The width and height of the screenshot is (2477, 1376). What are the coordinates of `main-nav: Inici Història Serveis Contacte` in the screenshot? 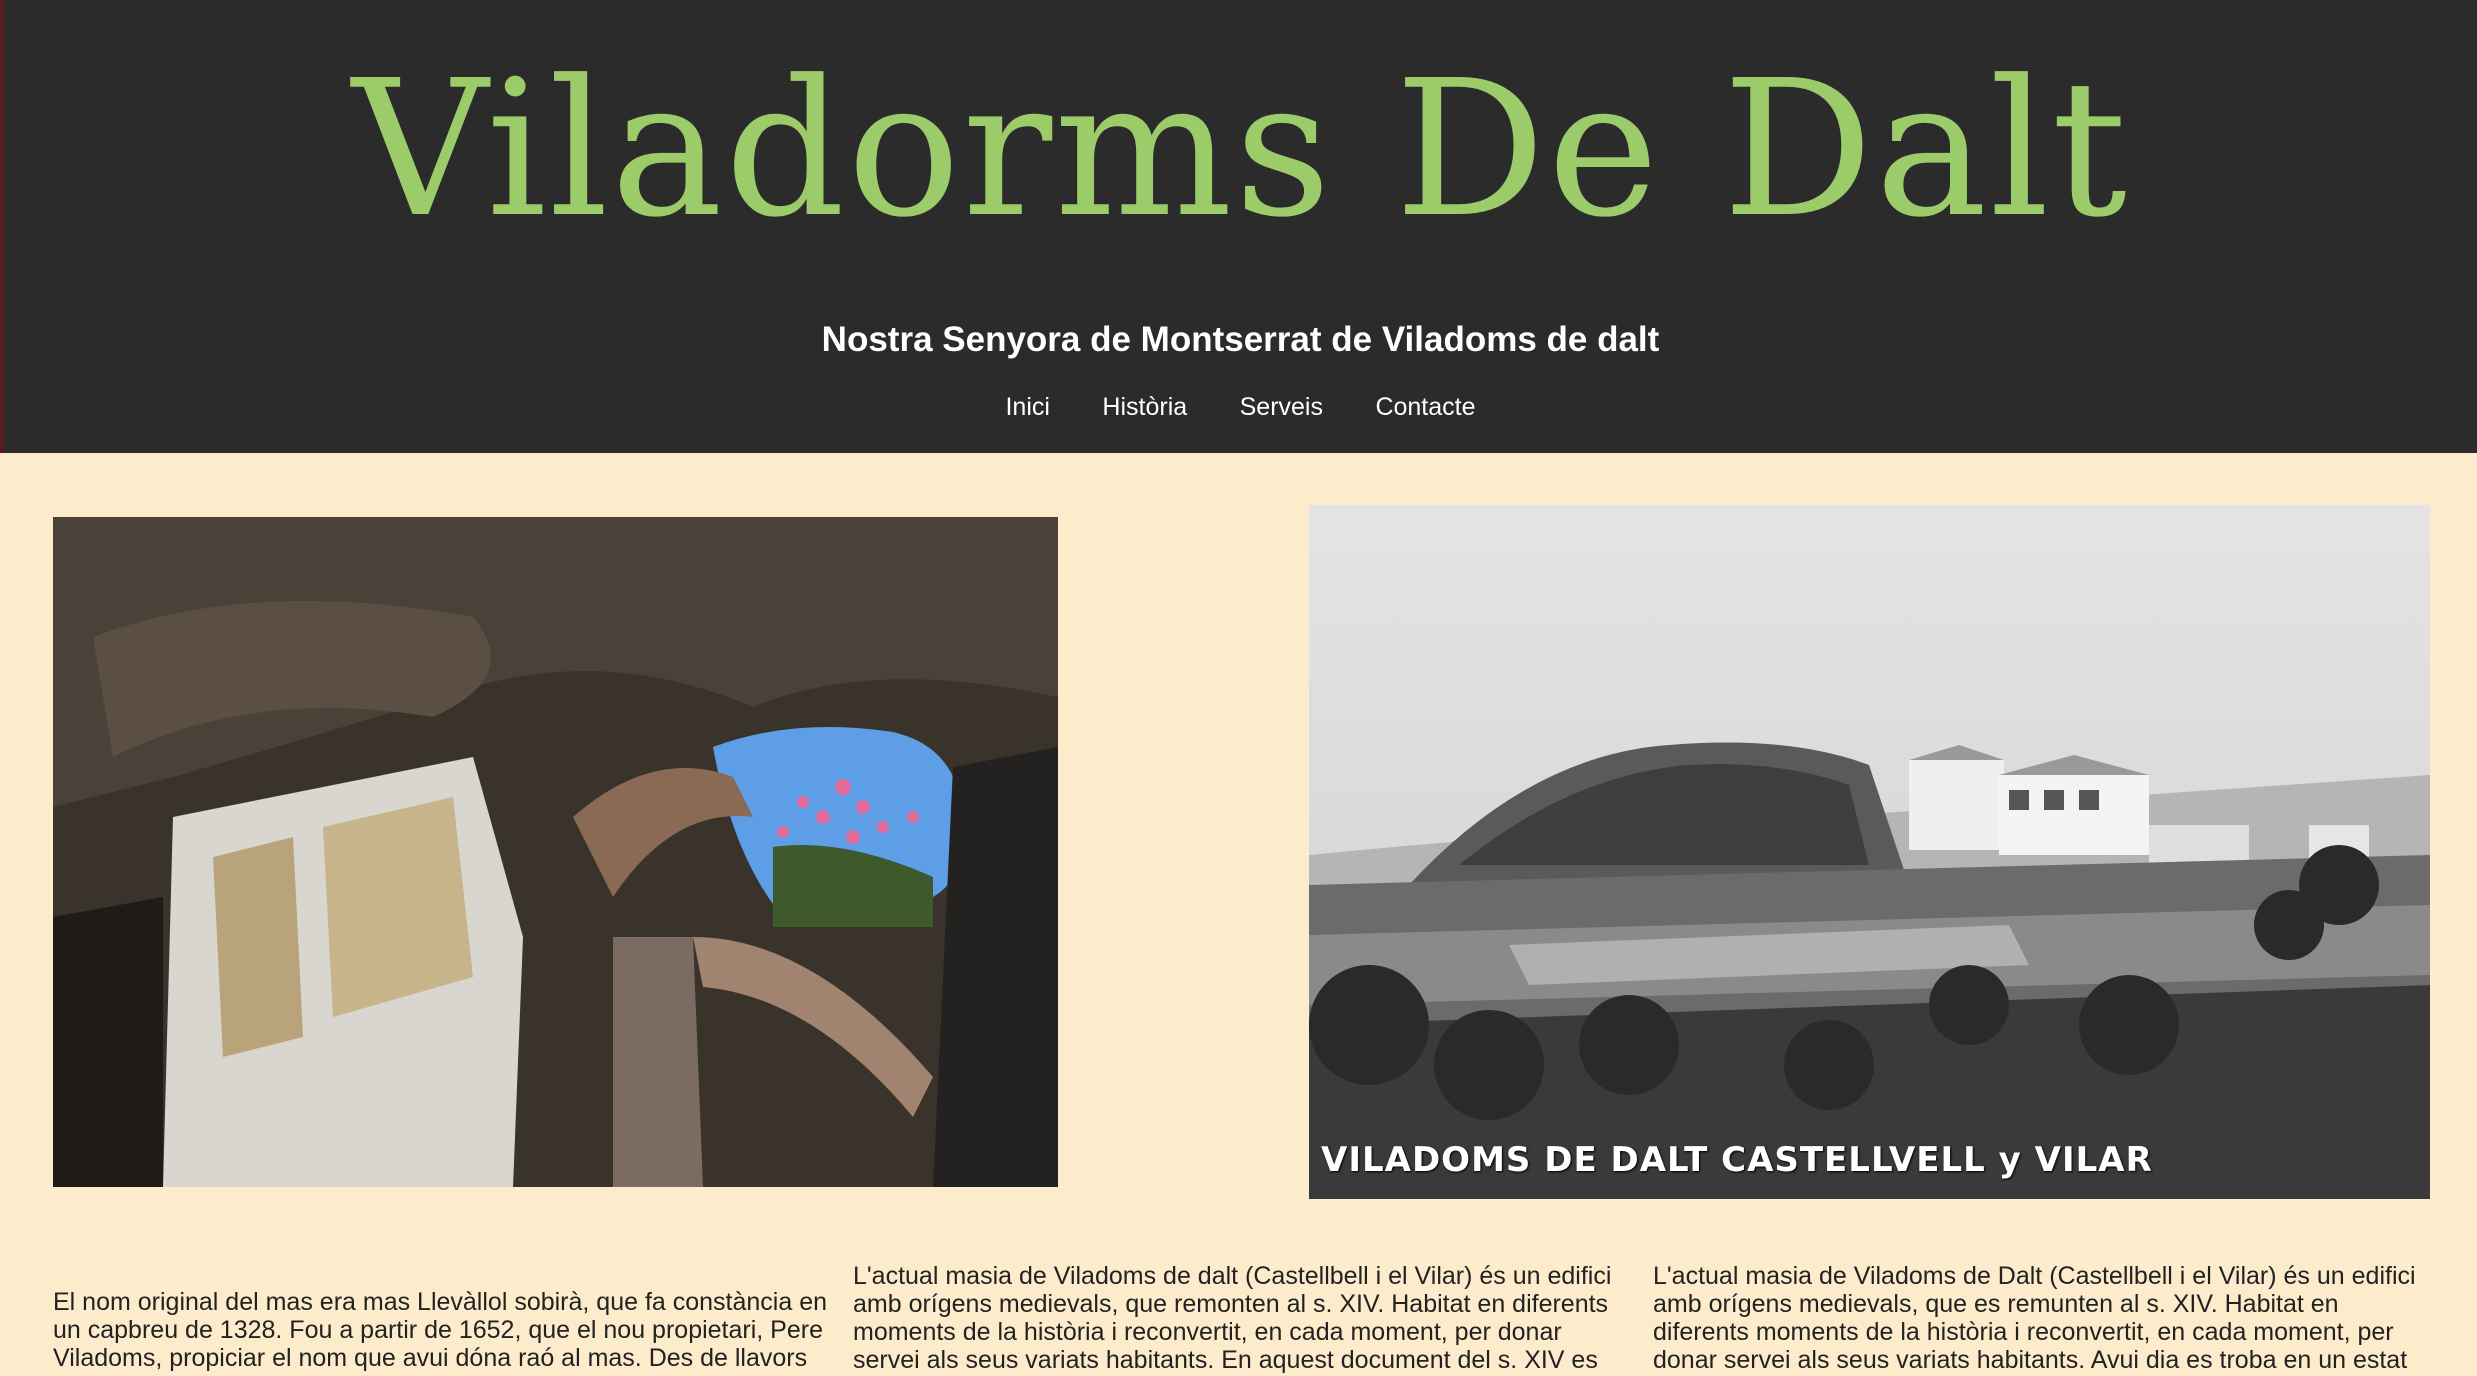 It's located at (1240, 407).